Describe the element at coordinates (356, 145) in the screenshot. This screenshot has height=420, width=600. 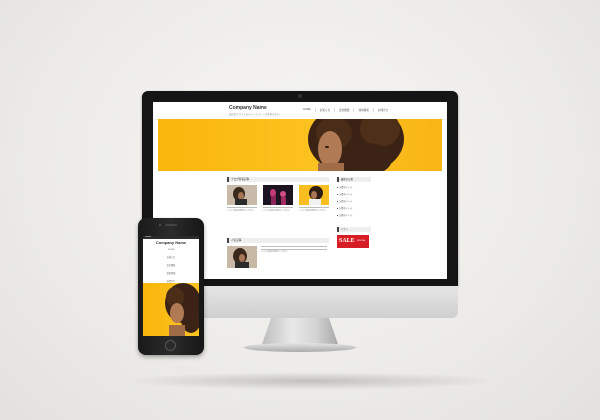
I see `hero-portrait-image` at that location.